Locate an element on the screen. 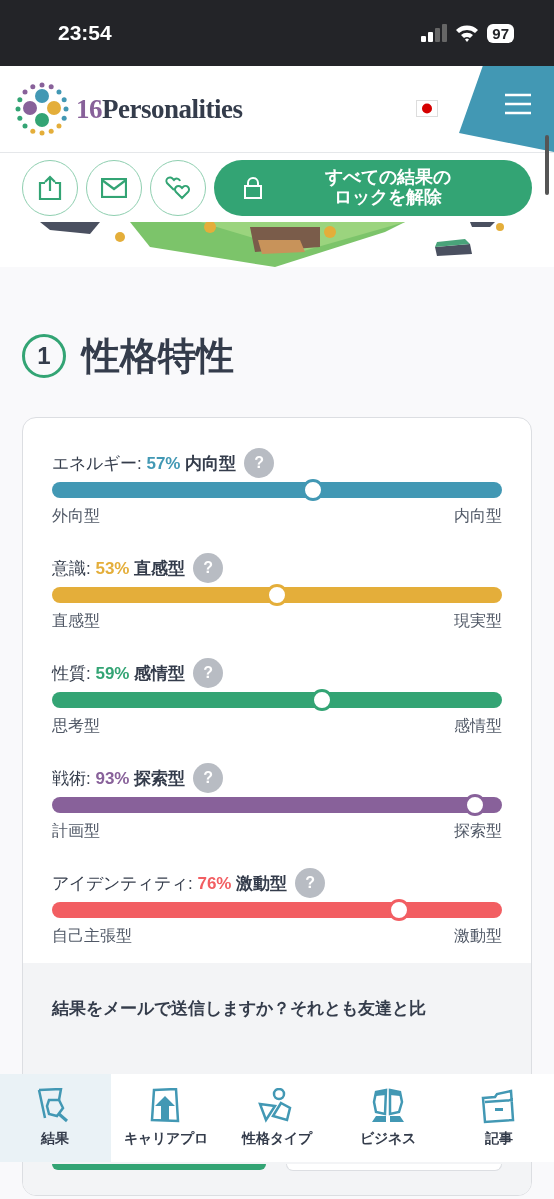 Image resolution: width=554 pixels, height=1199 pixels. section-title: 性格特性 is located at coordinates (158, 356).